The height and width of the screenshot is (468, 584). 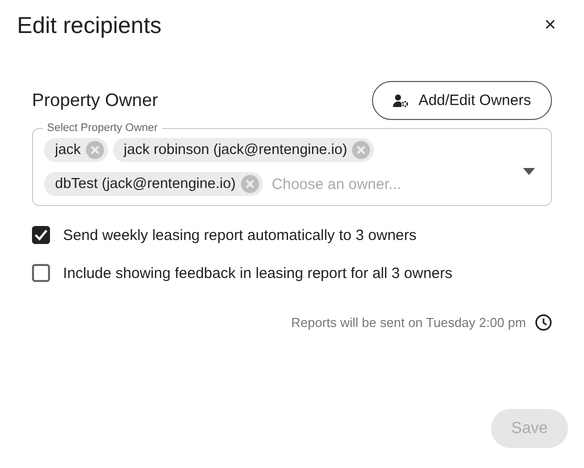 I want to click on schedule-text: Reports will be sent on Tuesday 2:00 pm, so click(x=408, y=322).